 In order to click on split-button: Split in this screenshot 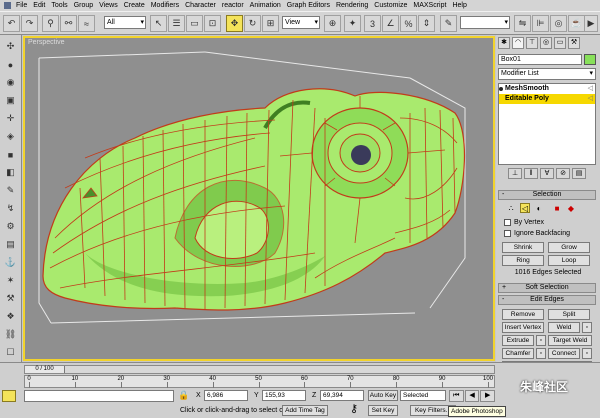, I will do `click(569, 314)`.